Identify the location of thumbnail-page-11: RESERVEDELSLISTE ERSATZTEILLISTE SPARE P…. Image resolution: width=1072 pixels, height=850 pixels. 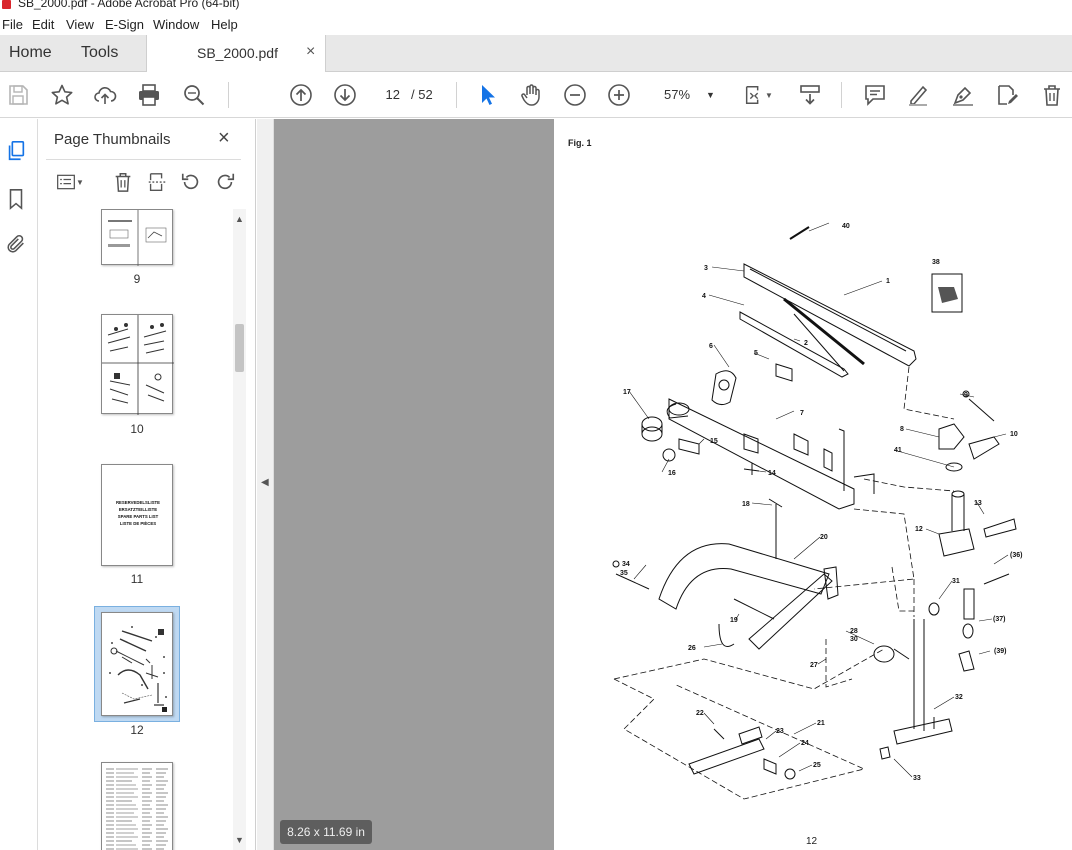
(137, 515).